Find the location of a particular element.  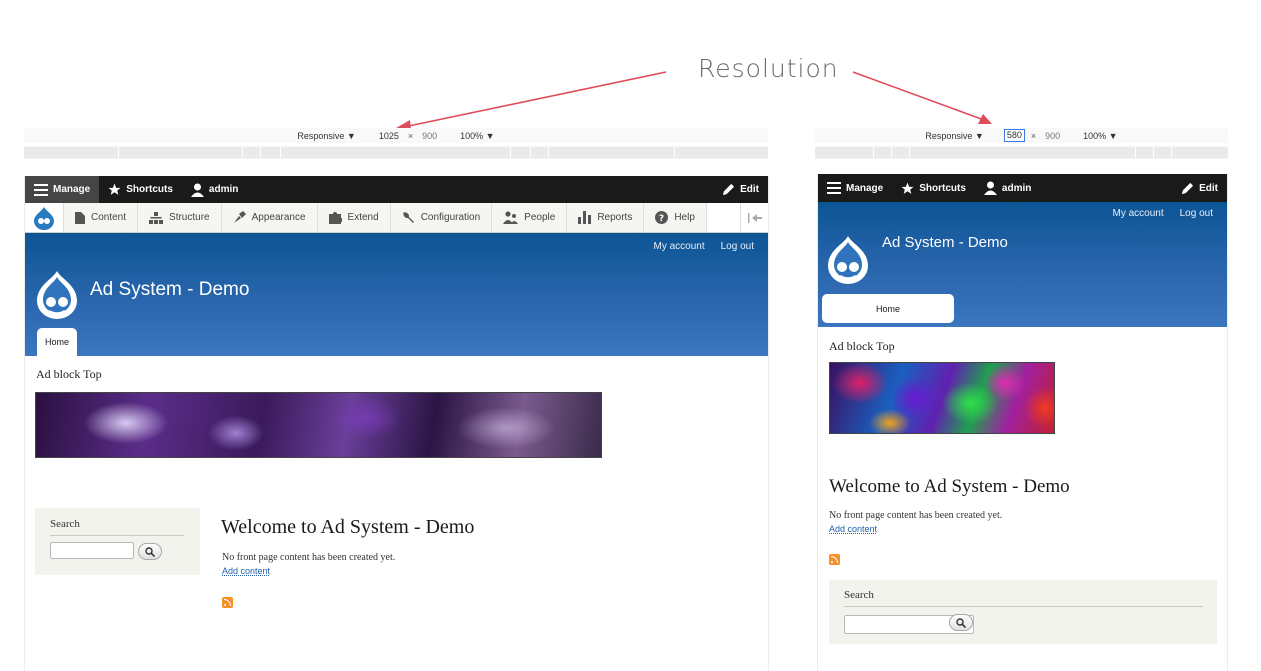

structure-icon is located at coordinates (156, 217).